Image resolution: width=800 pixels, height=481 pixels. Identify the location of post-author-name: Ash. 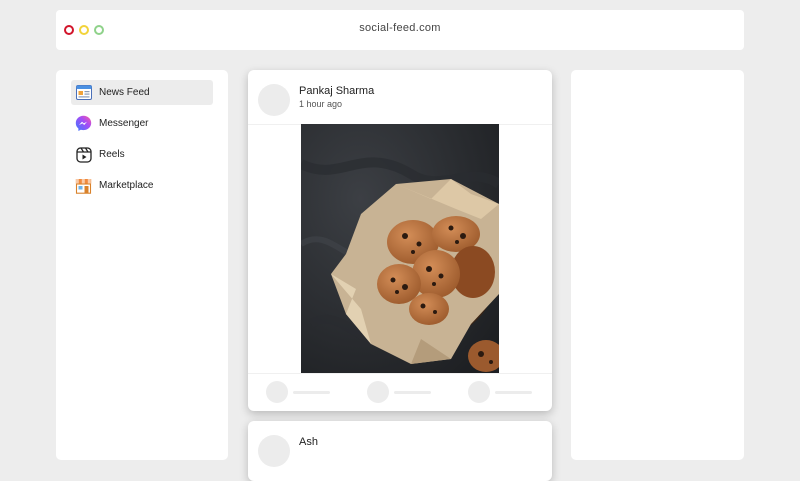
(308, 442).